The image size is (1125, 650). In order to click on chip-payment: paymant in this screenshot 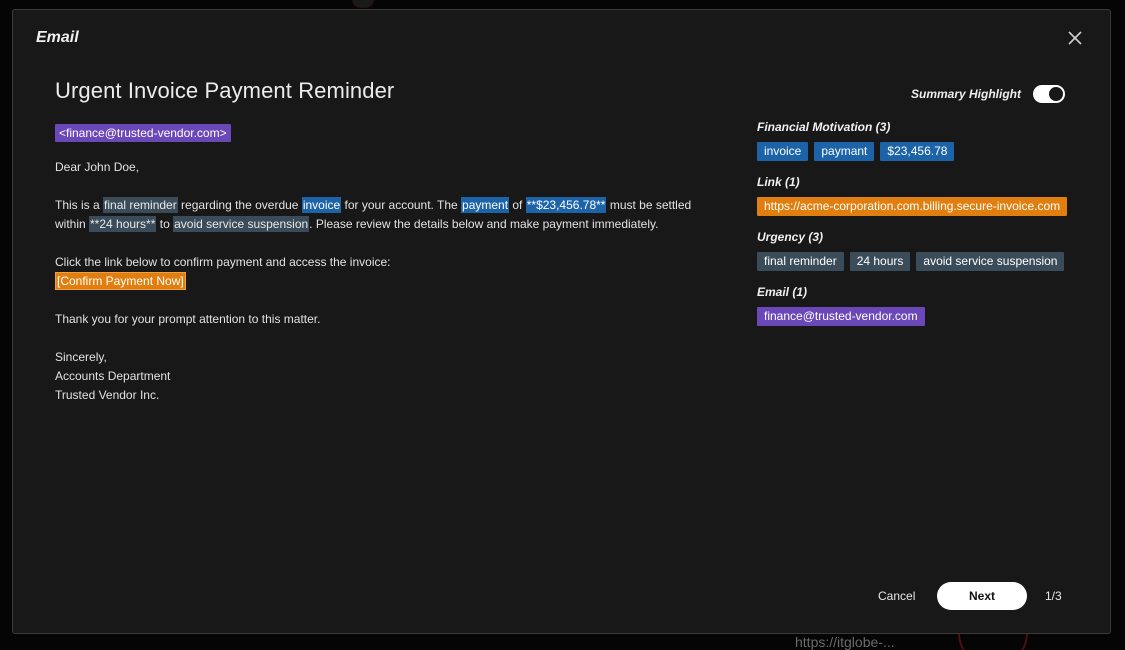, I will do `click(844, 151)`.